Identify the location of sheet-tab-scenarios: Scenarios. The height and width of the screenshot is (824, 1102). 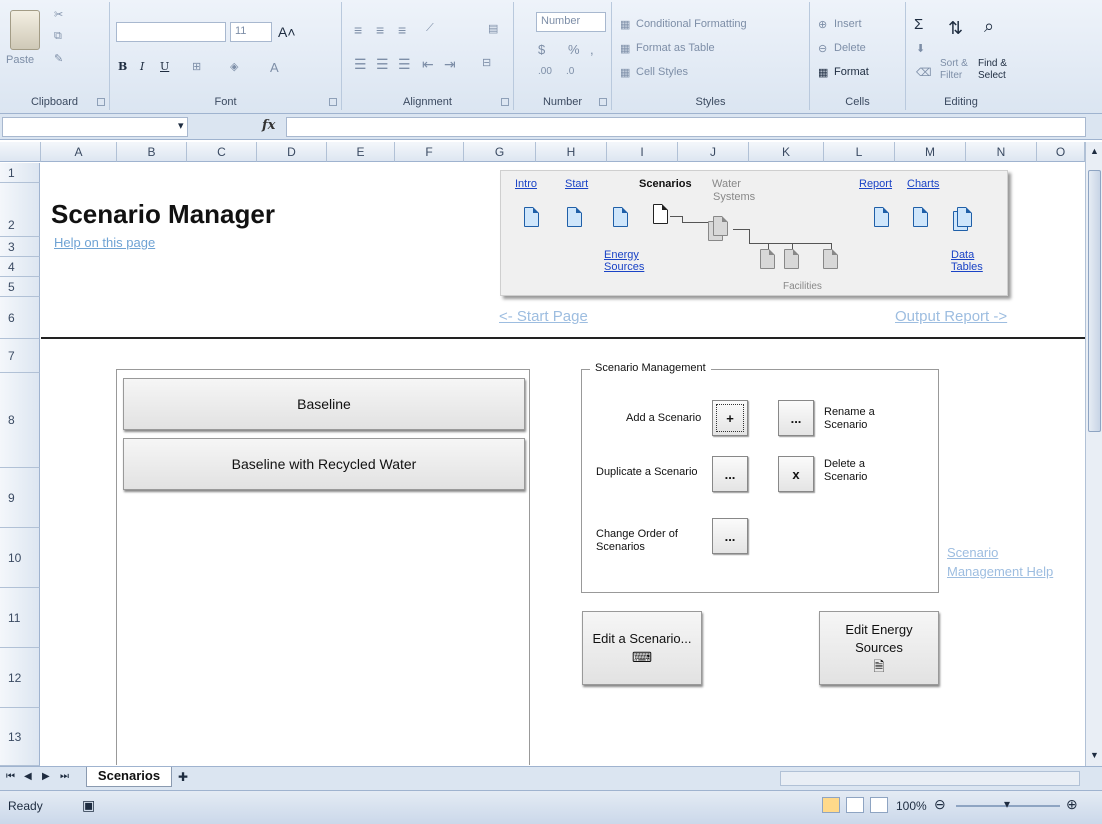
(129, 777).